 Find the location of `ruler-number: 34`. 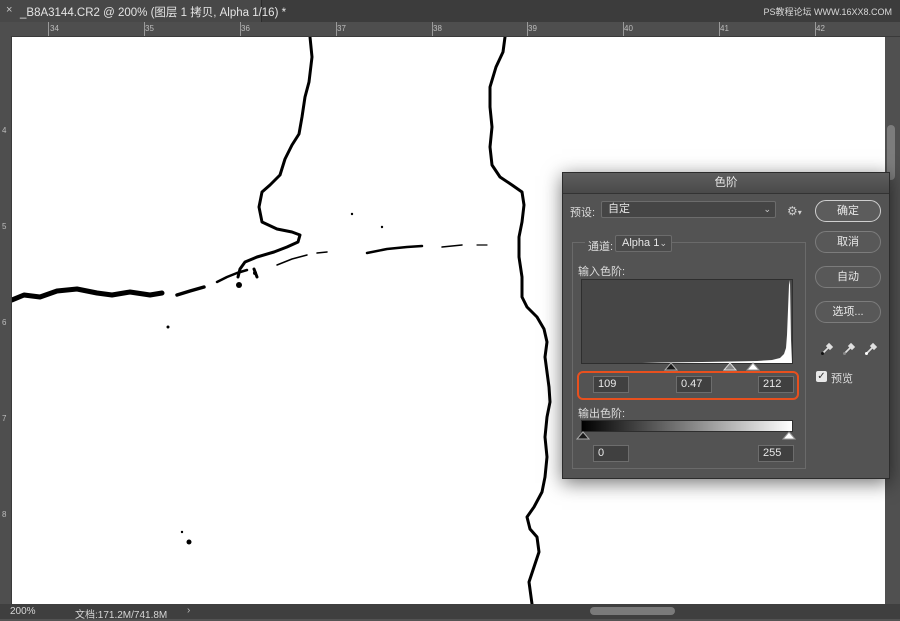

ruler-number: 34 is located at coordinates (54, 28).